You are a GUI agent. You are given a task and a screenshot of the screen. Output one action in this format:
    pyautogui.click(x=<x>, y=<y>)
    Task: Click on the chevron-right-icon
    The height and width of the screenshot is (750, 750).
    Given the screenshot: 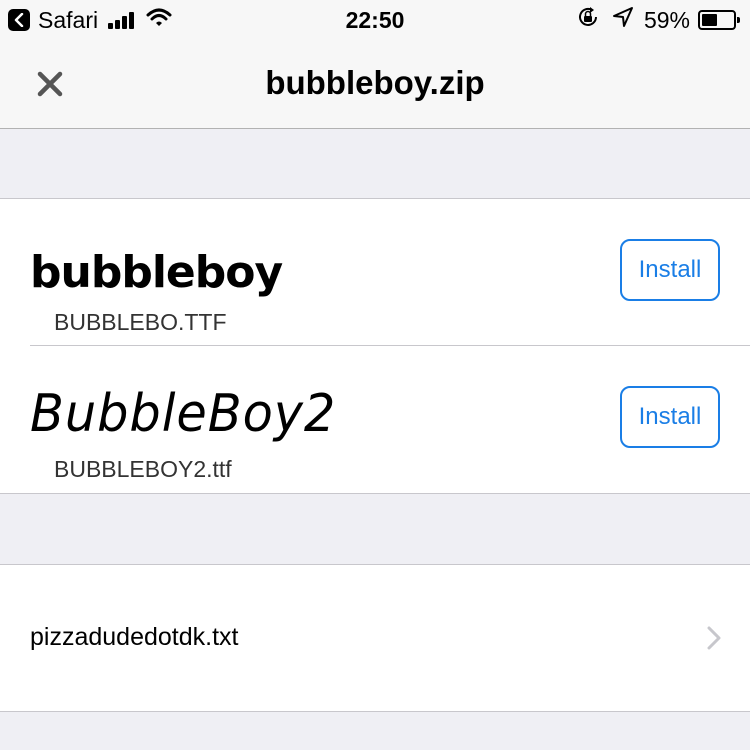 What is the action you would take?
    pyautogui.click(x=714, y=640)
    